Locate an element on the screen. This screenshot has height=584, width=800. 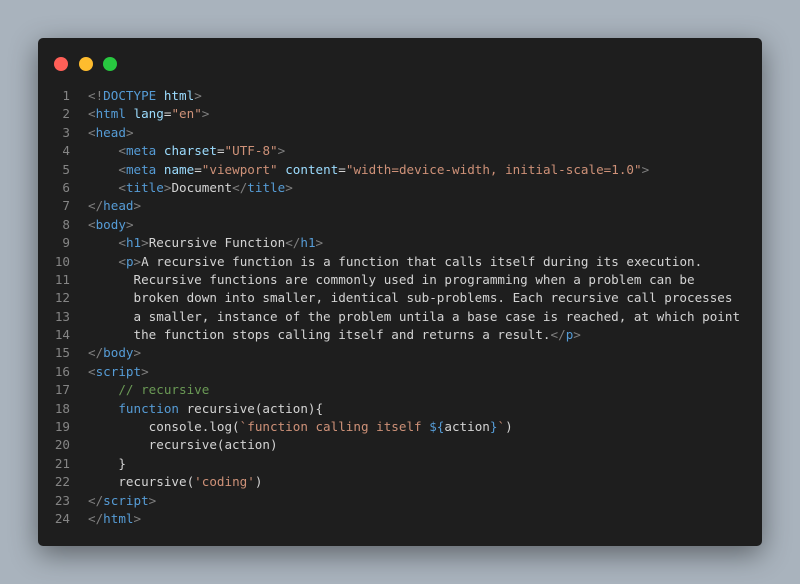
code-line: 1 <!DOCTYPE html> is located at coordinates (400, 96).